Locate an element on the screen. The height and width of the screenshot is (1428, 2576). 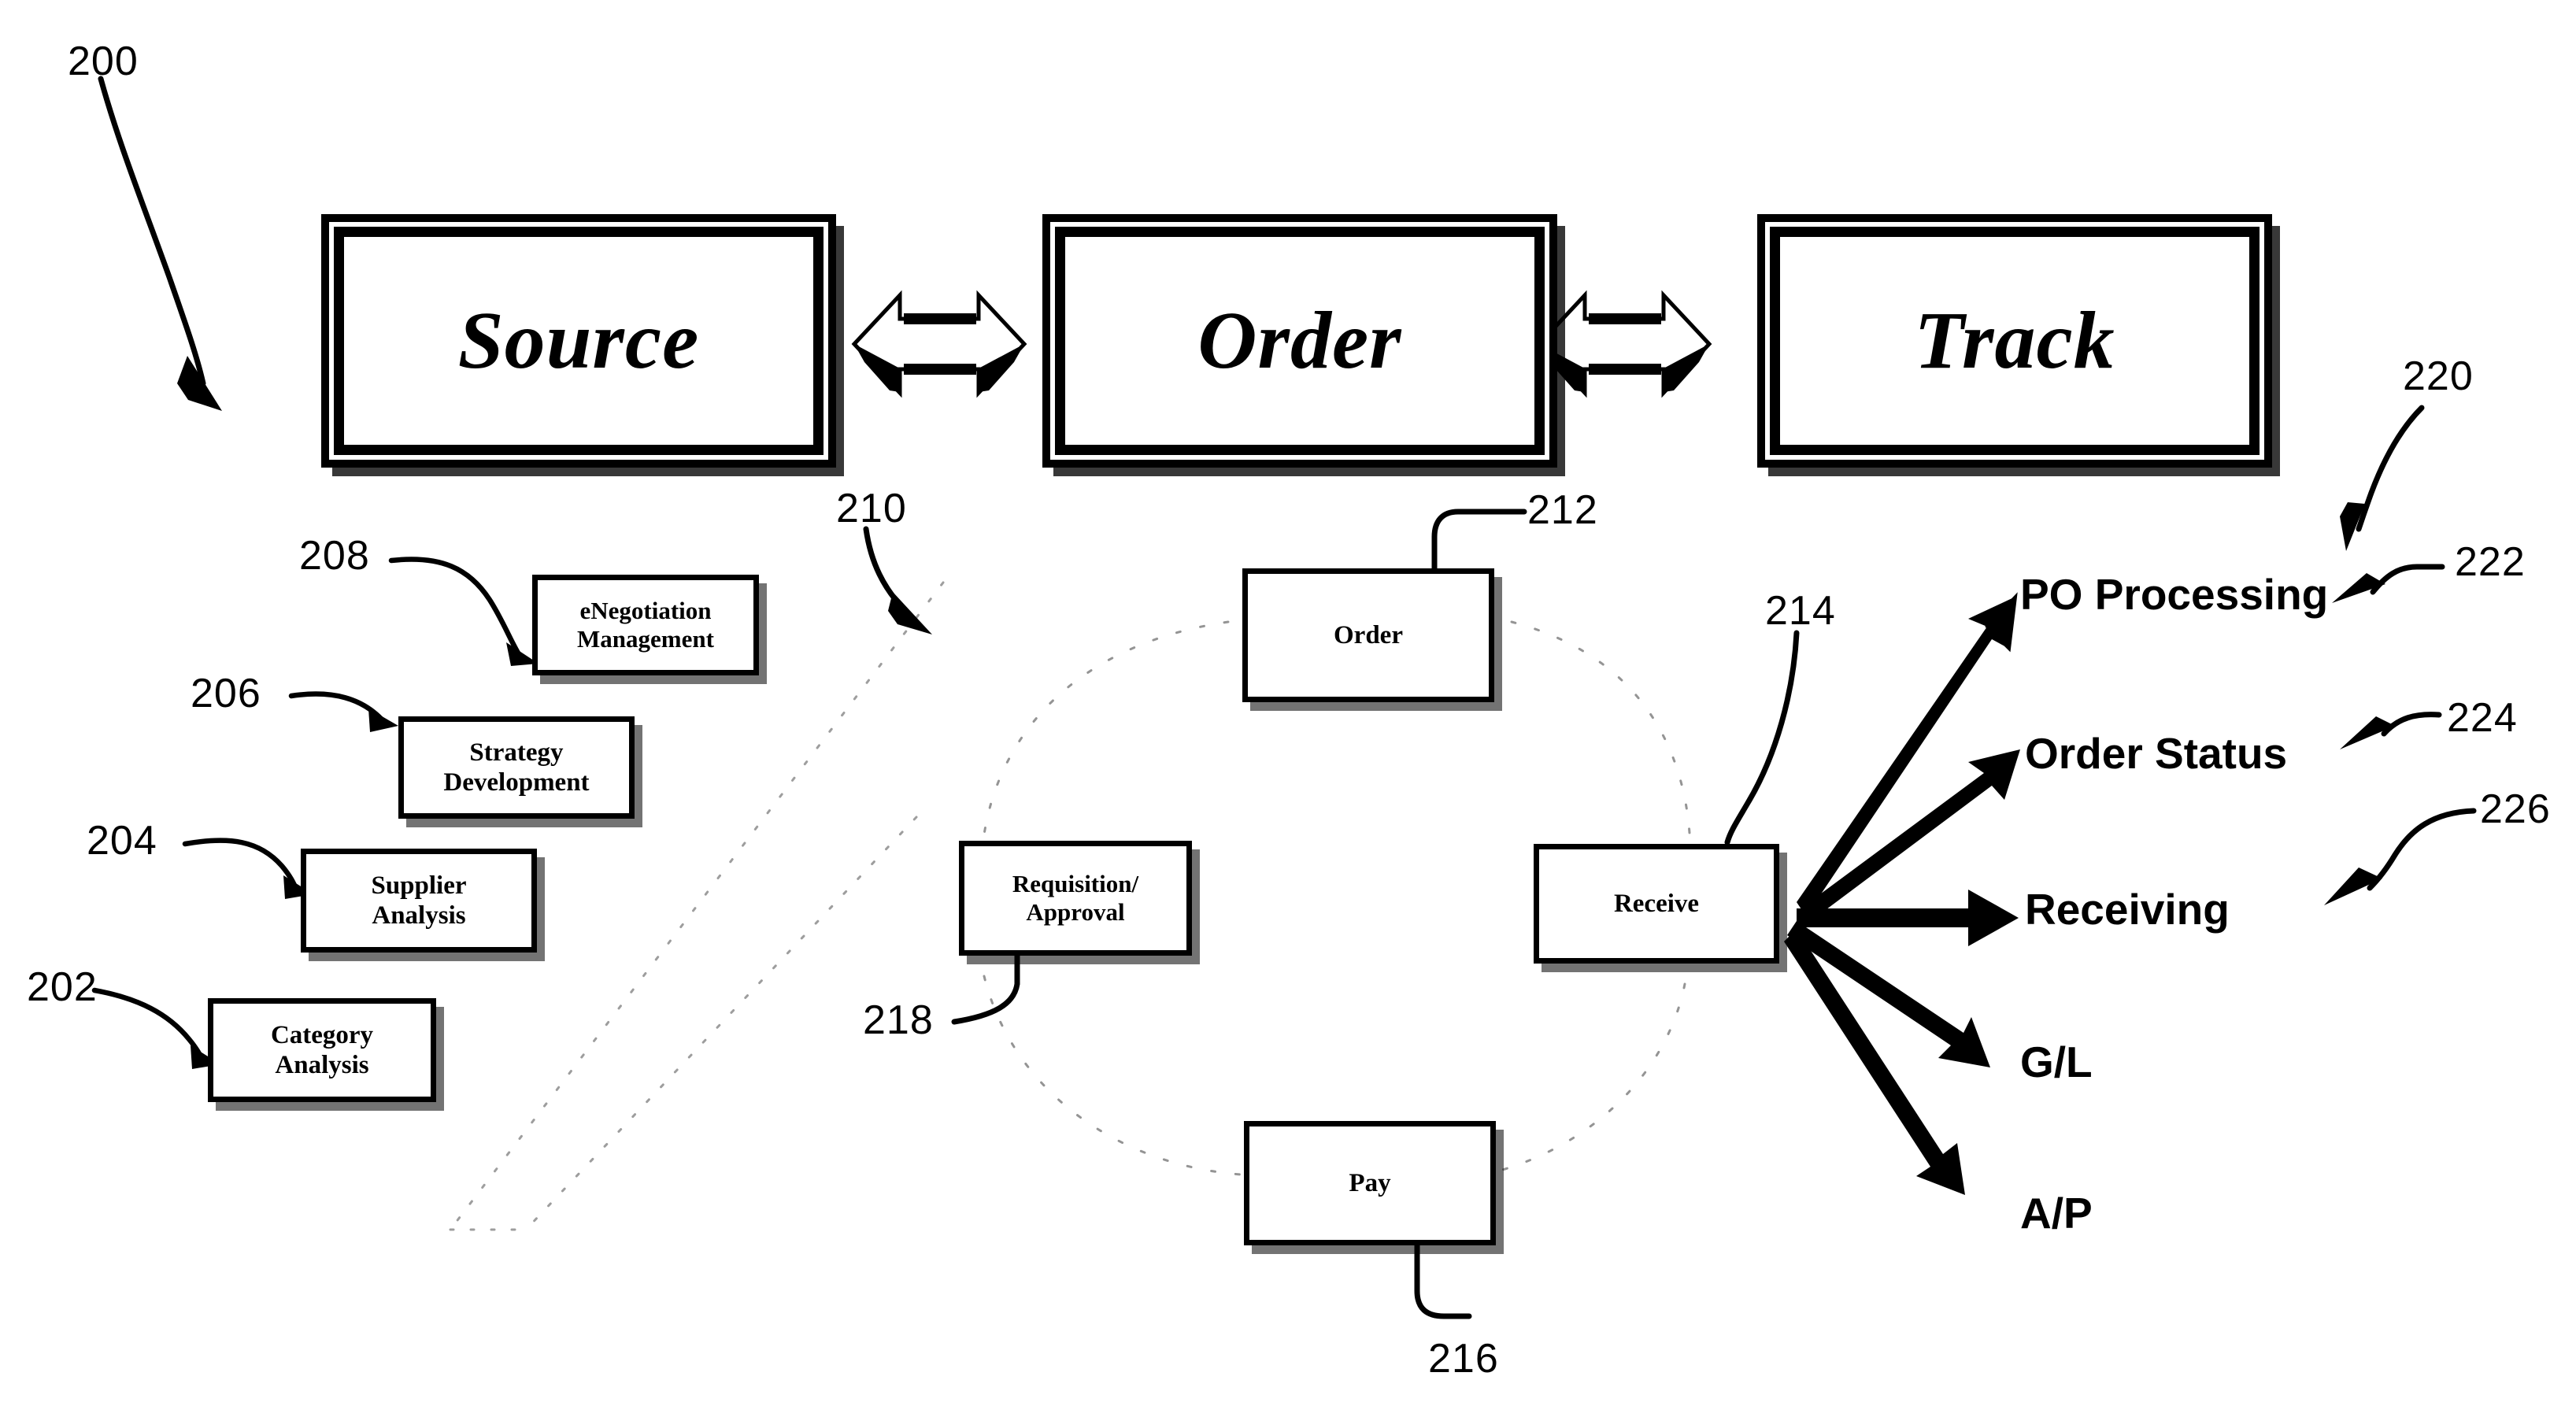
box-enegotiation-management: eNegotiation Management is located at coordinates (645, 625).